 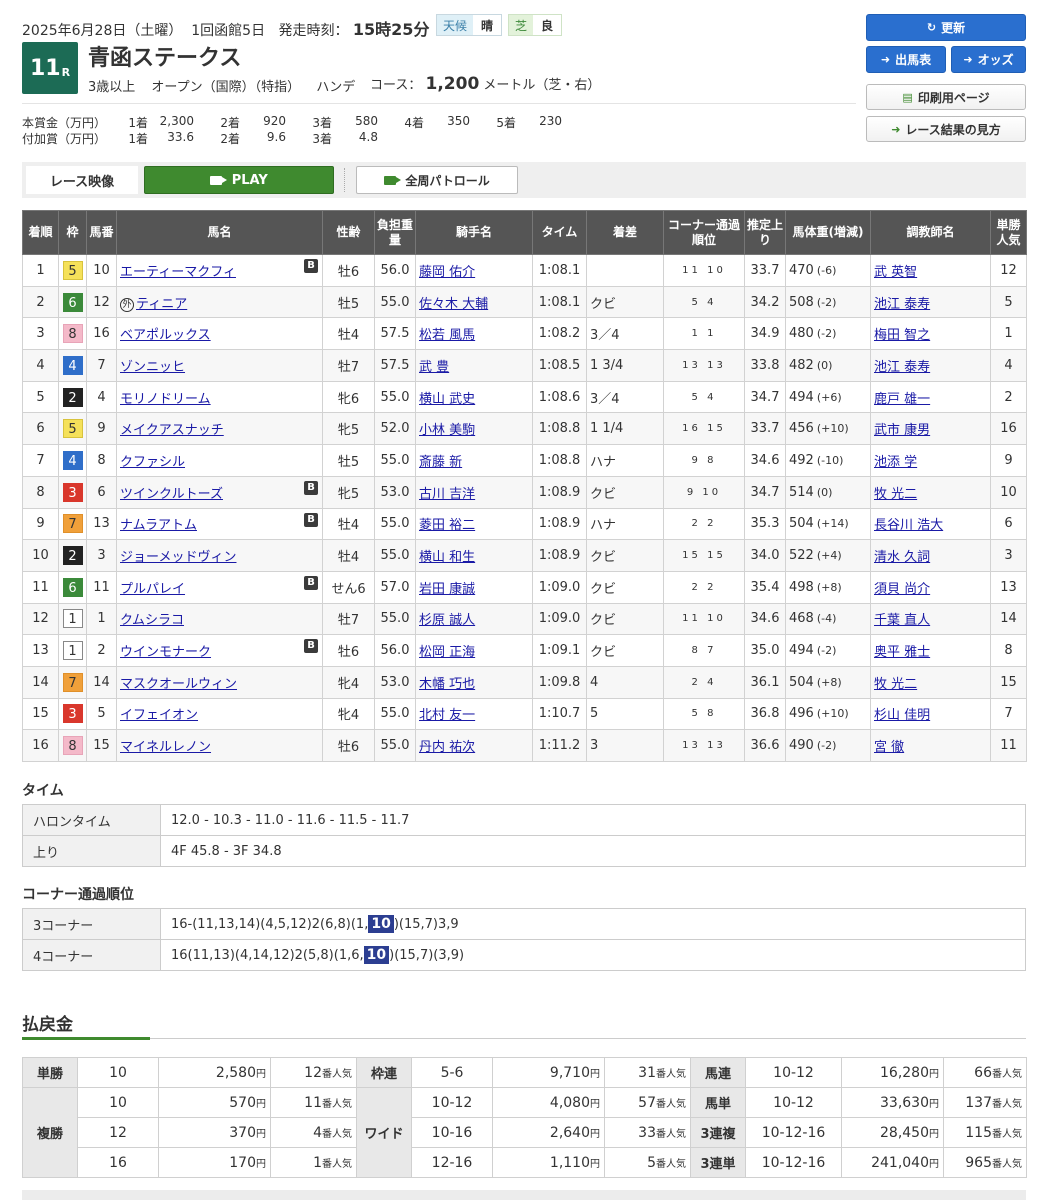 I want to click on jockey-link: 横山 武史, so click(x=447, y=399).